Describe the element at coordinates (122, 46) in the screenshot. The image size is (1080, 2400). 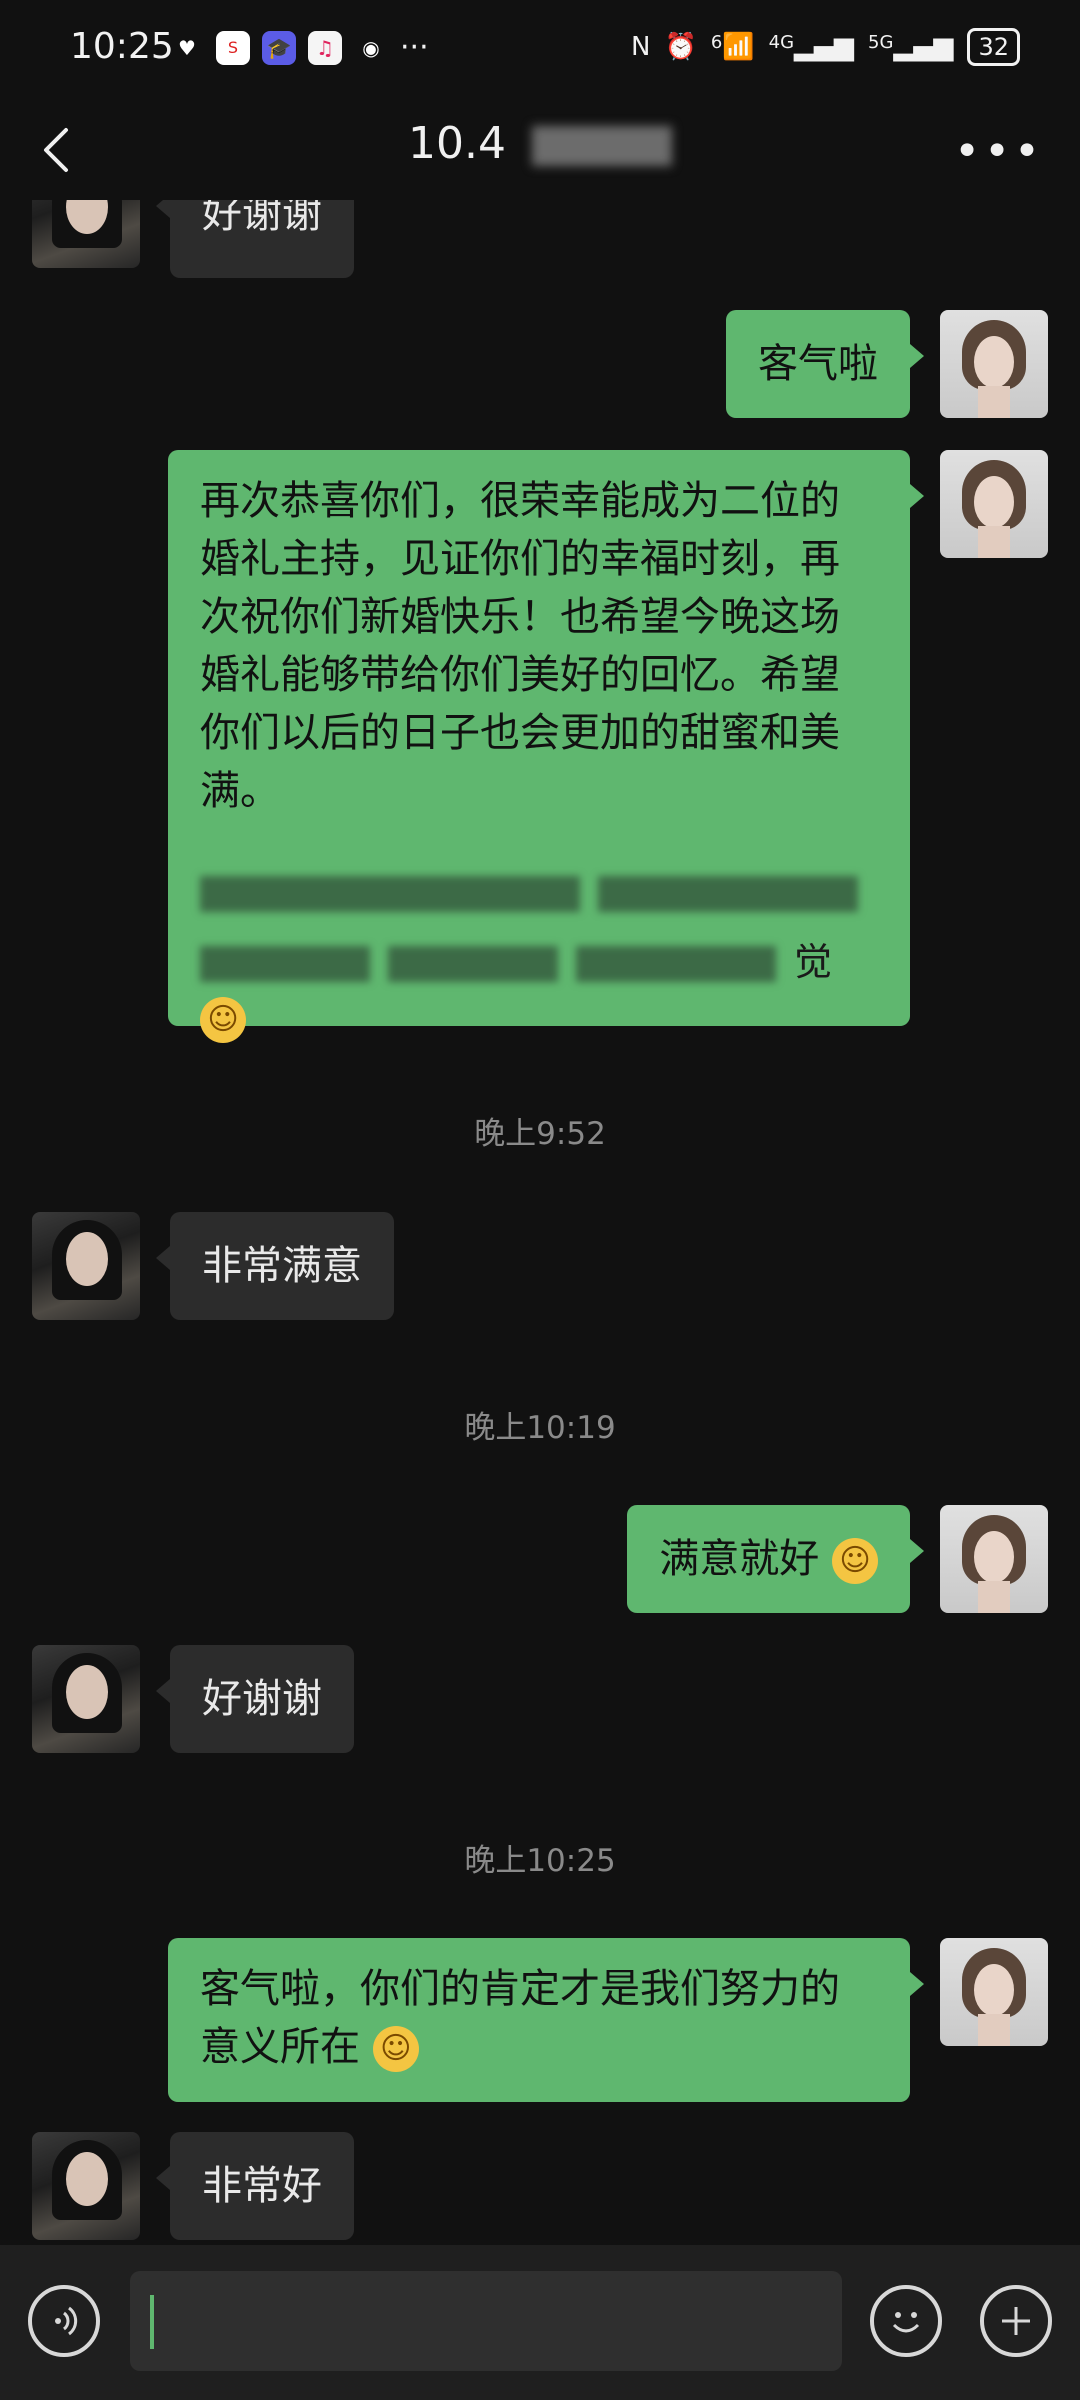
I see `status-time: 10:25` at that location.